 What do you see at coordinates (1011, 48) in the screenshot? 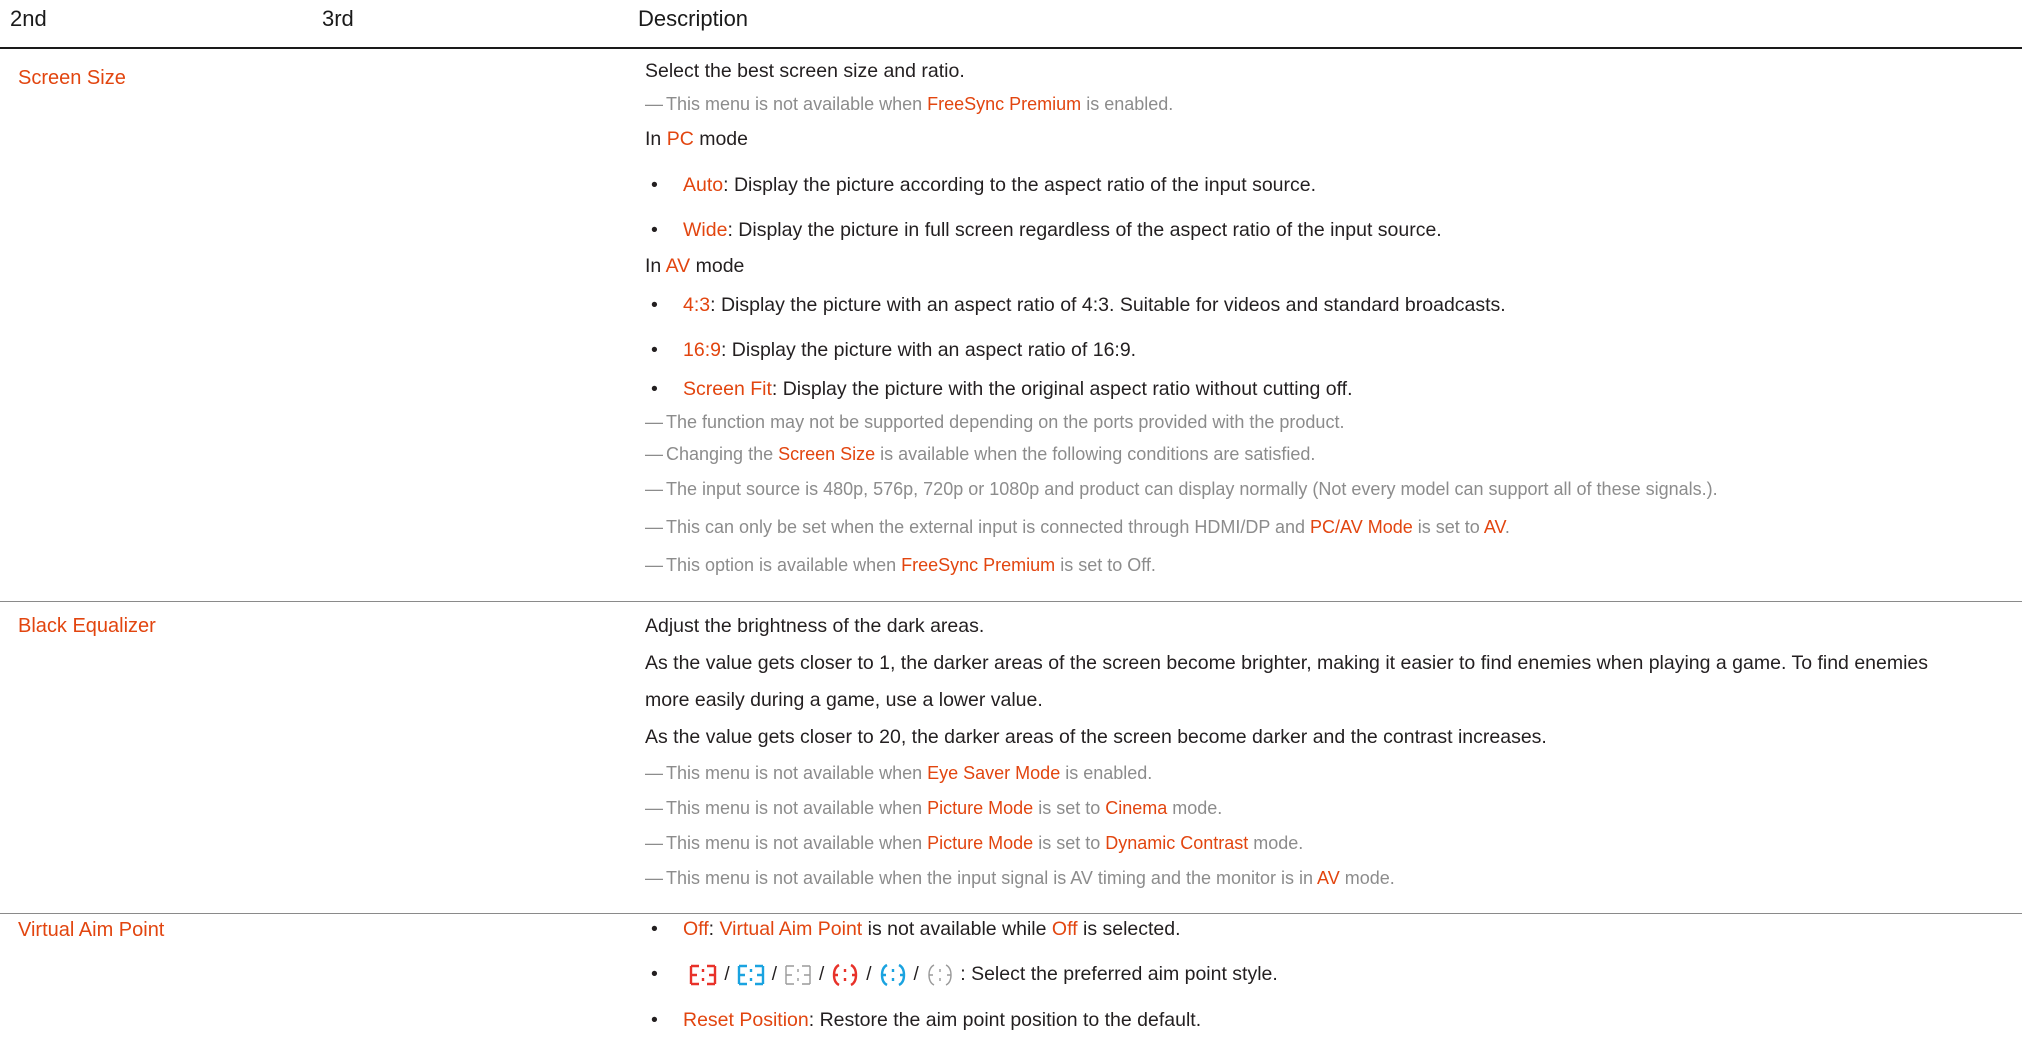
I see `header-rule` at bounding box center [1011, 48].